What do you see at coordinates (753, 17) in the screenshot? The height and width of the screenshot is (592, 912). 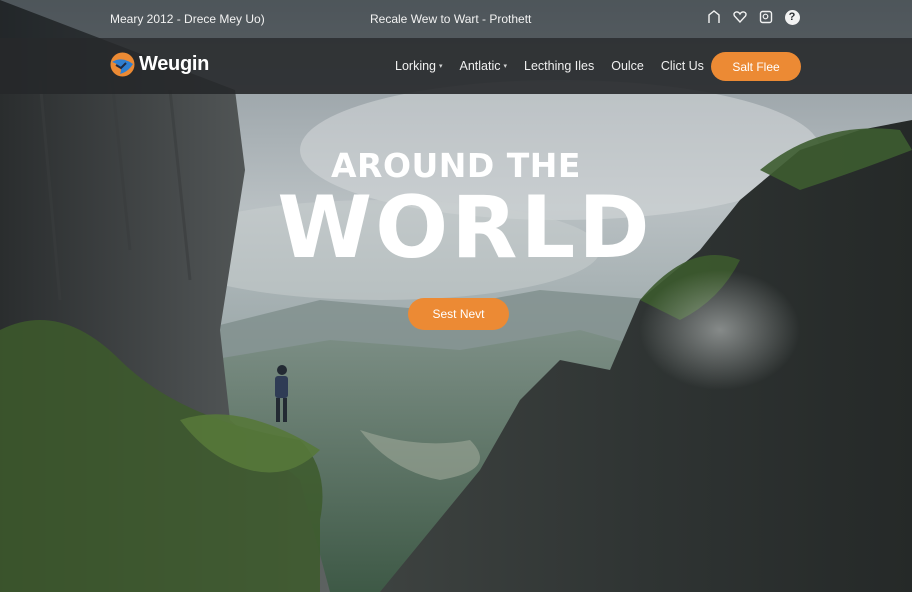 I see `topbar-icons: ?` at bounding box center [753, 17].